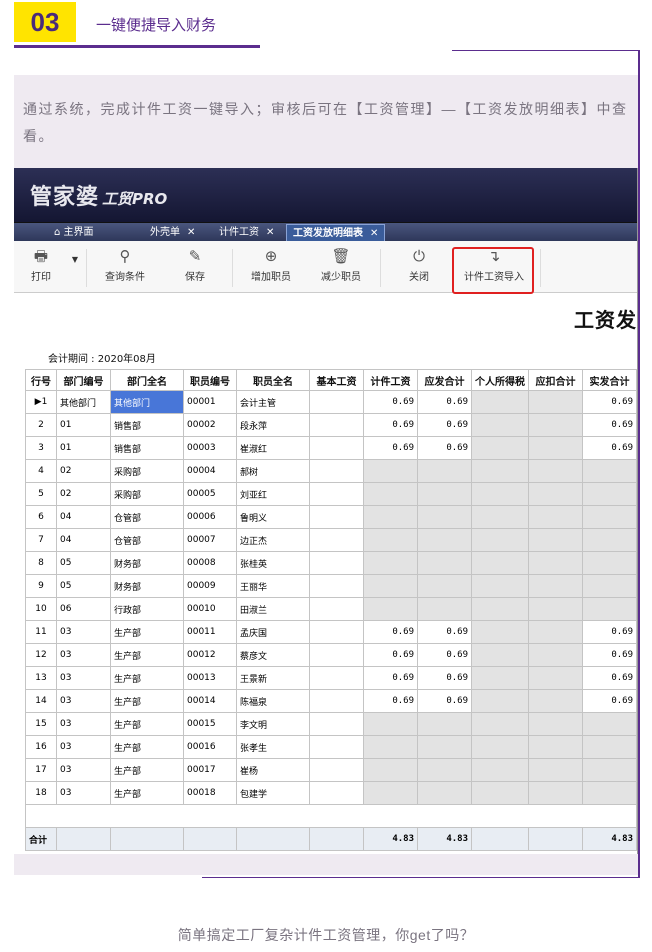 Image resolution: width=652 pixels, height=952 pixels. I want to click on table-cell: 5, so click(41, 494).